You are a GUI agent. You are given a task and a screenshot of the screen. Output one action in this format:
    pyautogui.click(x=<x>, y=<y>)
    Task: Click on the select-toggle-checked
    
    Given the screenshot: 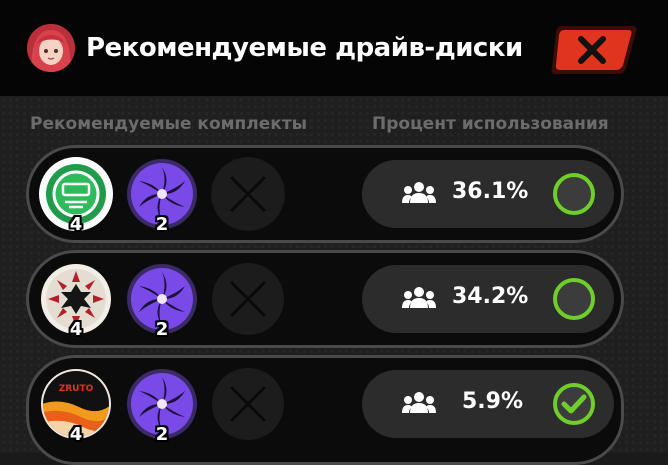 What is the action you would take?
    pyautogui.click(x=574, y=404)
    